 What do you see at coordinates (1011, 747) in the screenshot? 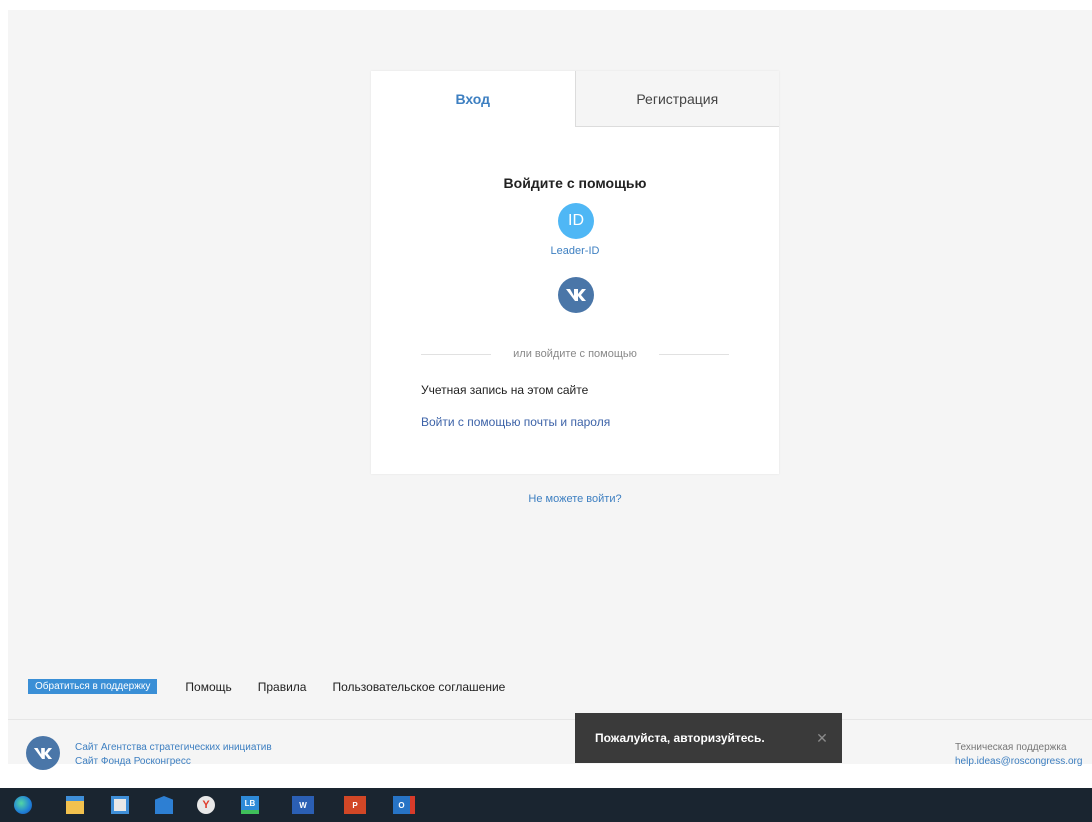
I see `support-label: Техническая поддержка` at bounding box center [1011, 747].